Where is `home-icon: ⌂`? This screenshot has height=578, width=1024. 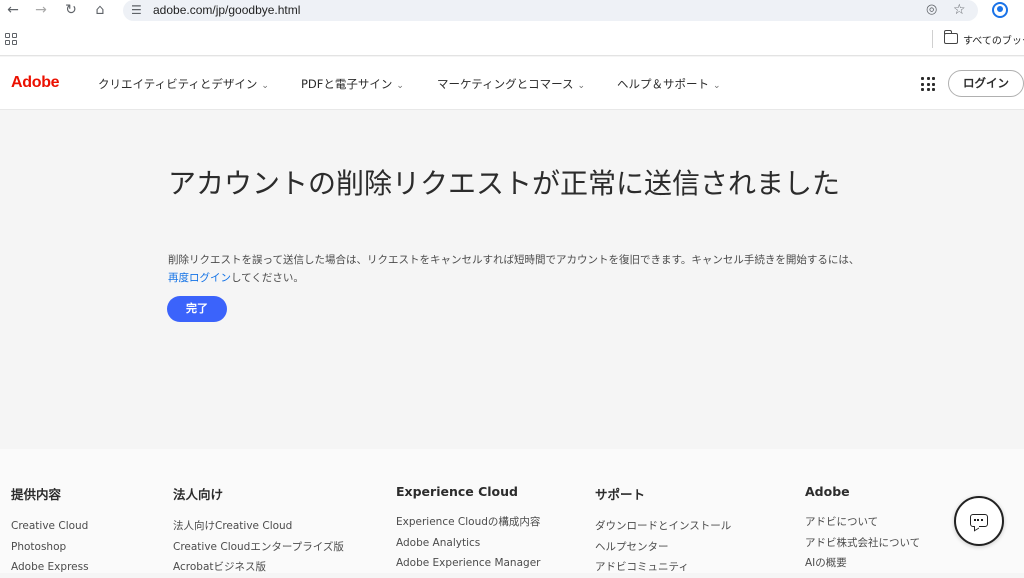 home-icon: ⌂ is located at coordinates (100, 10).